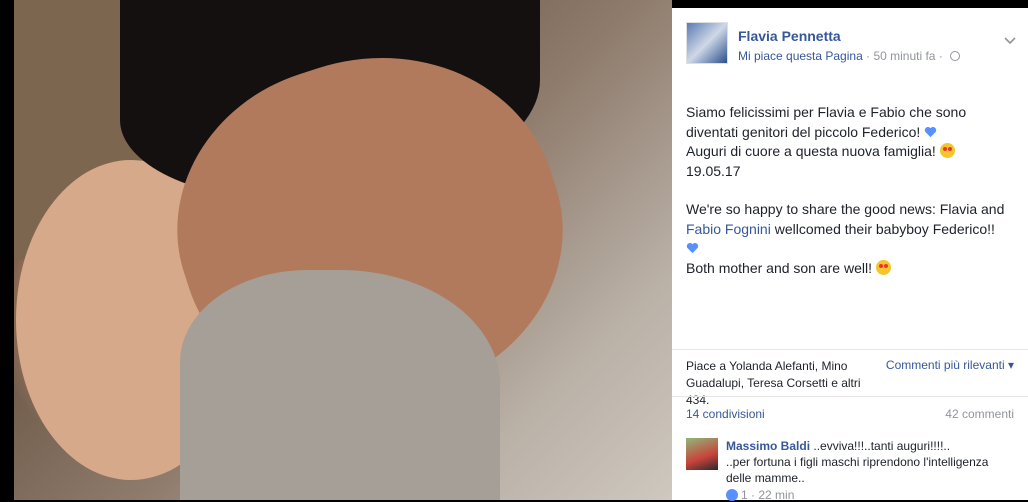 The image size is (1028, 502). Describe the element at coordinates (979, 414) in the screenshot. I see `comments-count: 42 commenti` at that location.